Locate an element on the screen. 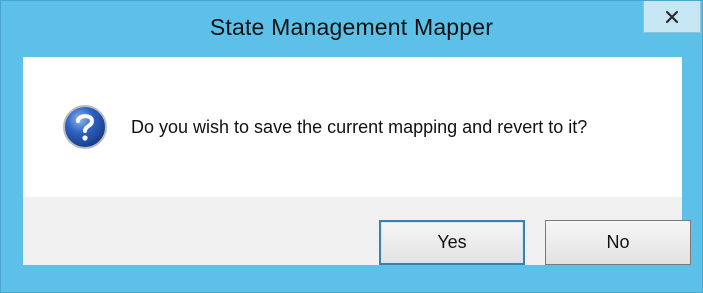  no-button: No is located at coordinates (618, 242).